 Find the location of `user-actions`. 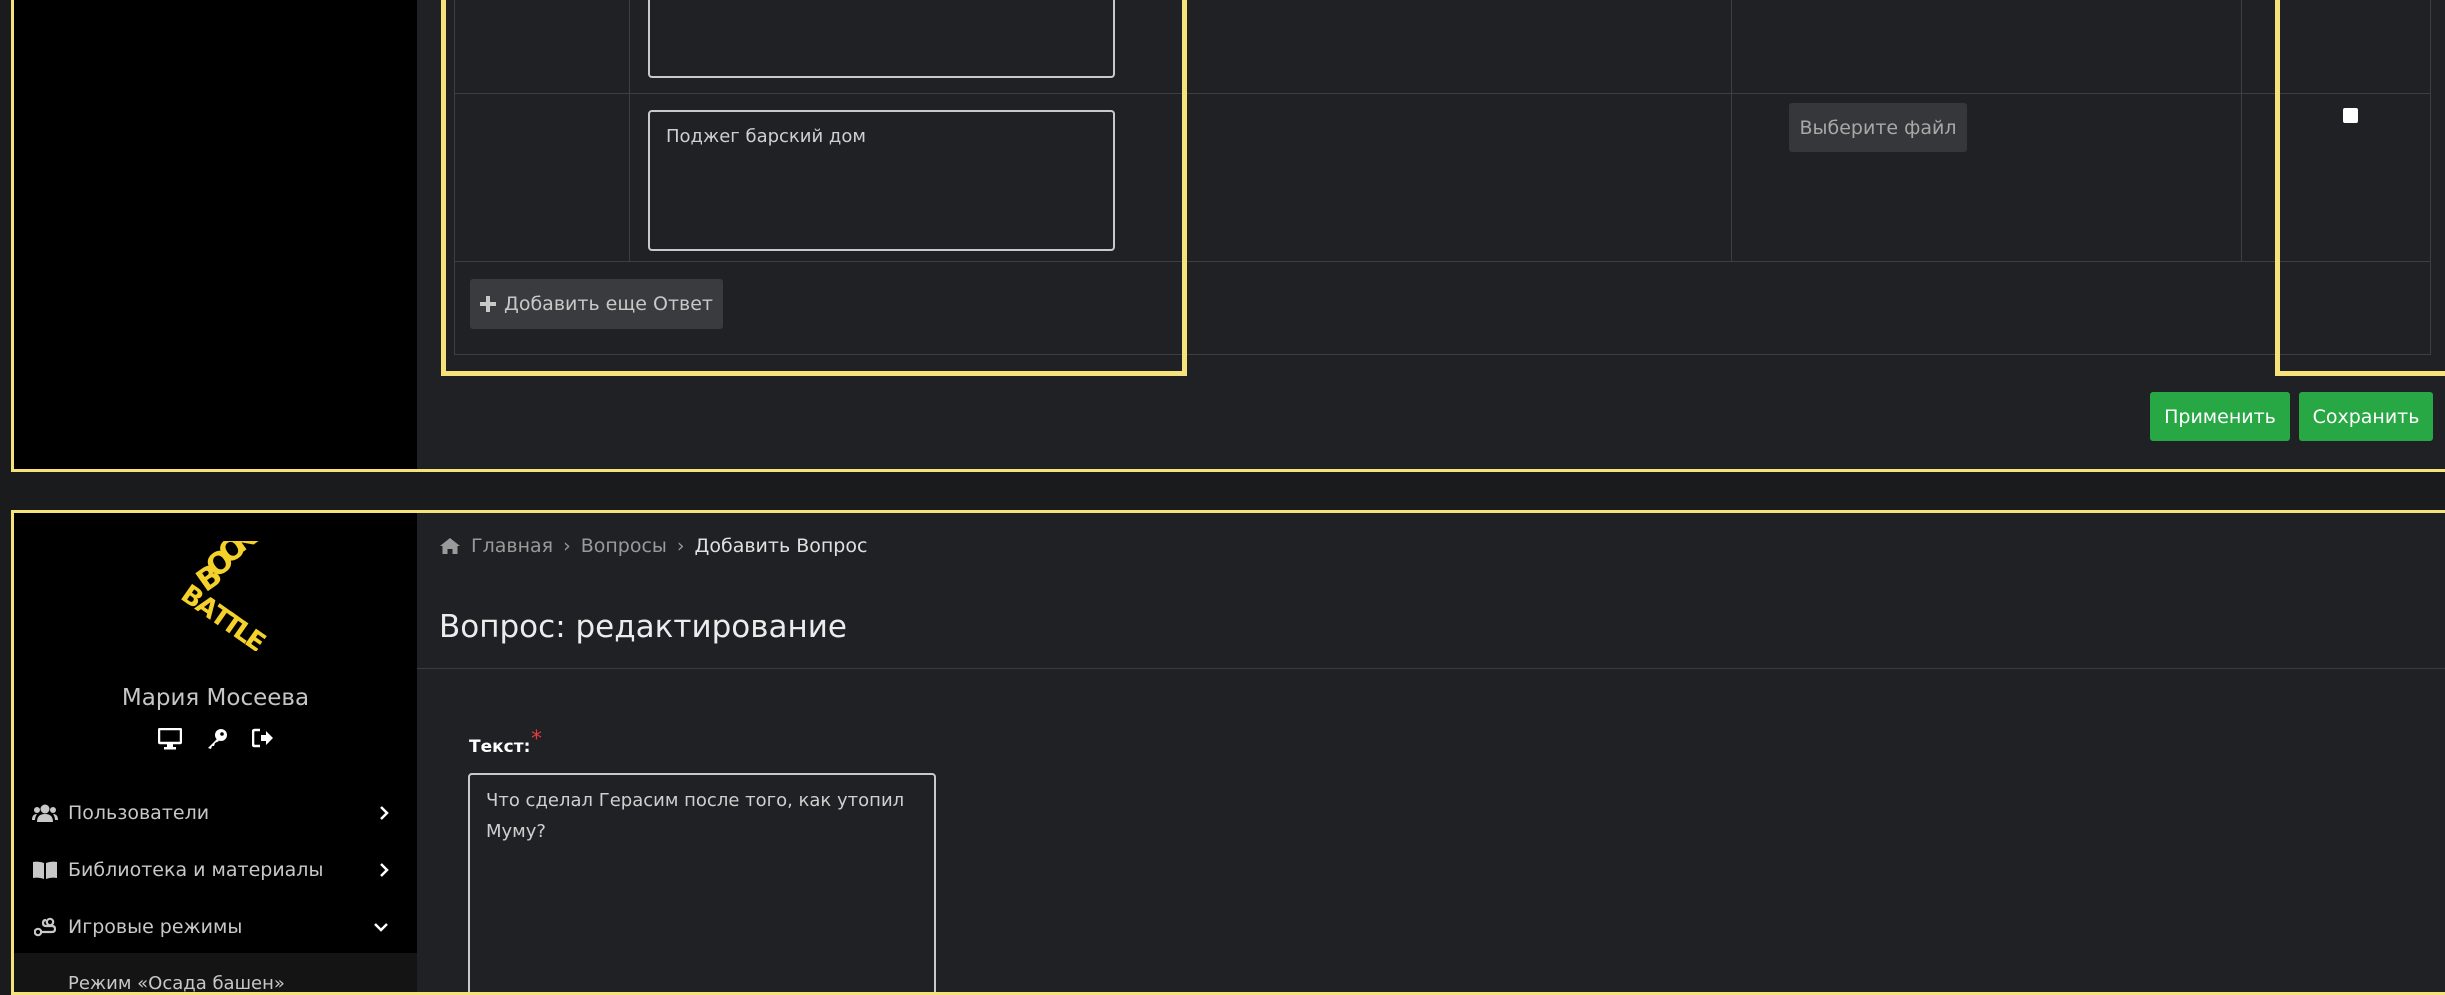

user-actions is located at coordinates (215, 739).